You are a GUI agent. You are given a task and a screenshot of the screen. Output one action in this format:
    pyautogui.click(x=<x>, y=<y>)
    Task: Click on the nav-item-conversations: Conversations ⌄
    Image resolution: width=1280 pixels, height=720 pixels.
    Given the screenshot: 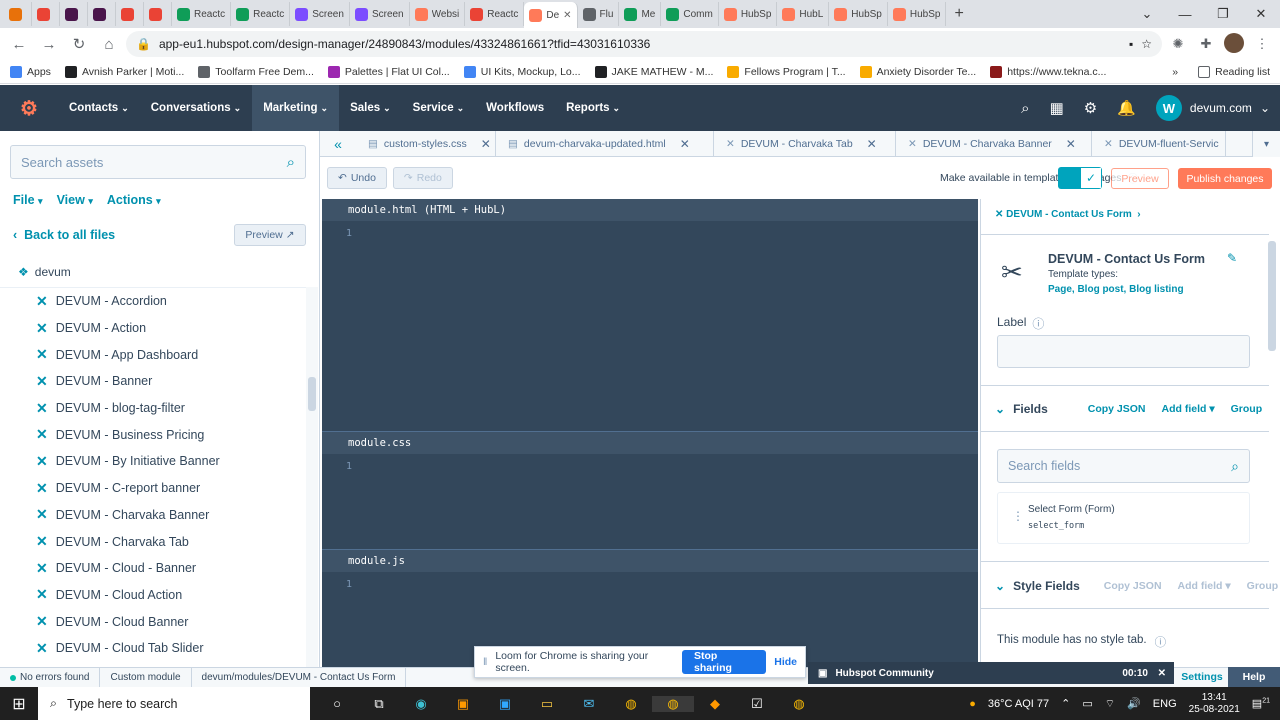 What is the action you would take?
    pyautogui.click(x=196, y=108)
    